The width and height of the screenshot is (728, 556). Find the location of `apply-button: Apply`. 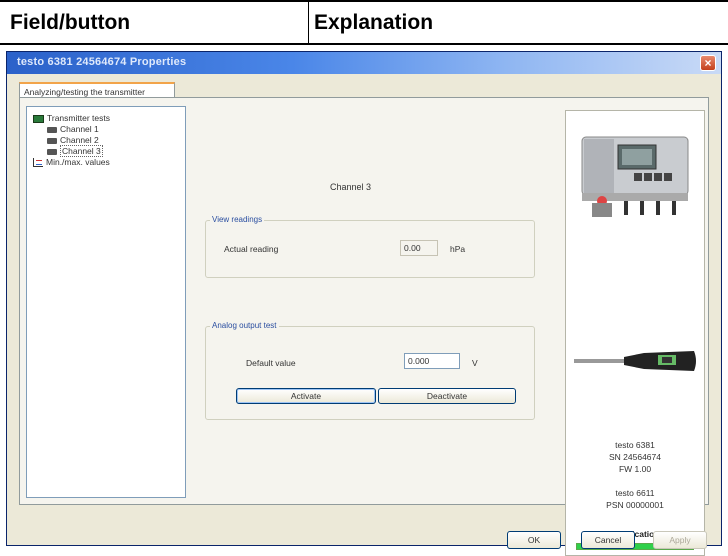

apply-button: Apply is located at coordinates (680, 540).